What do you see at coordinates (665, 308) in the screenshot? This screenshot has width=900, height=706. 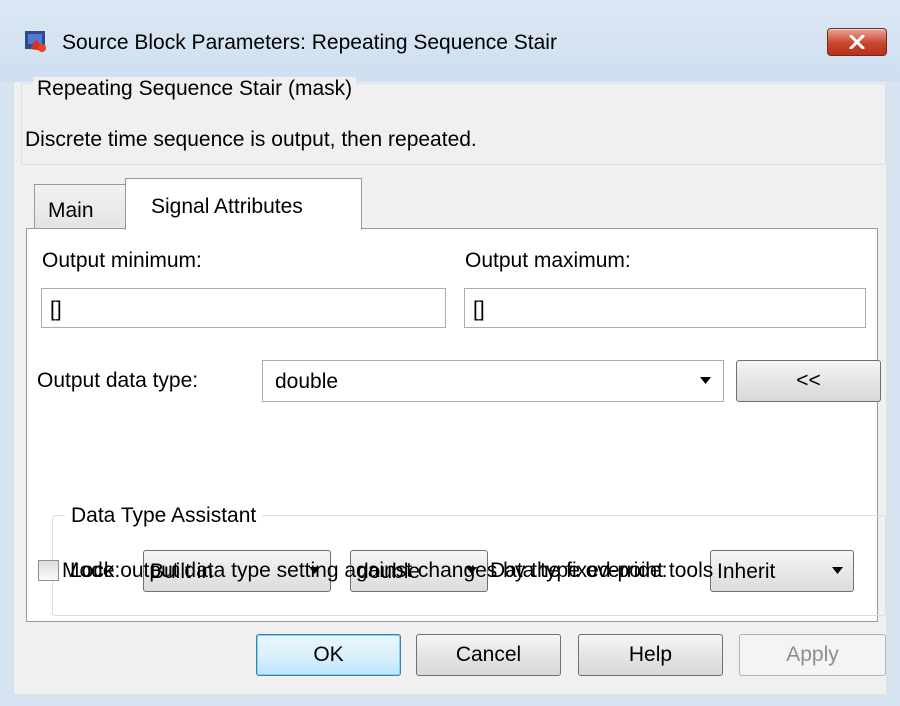 I see `output-maximum-field: []` at bounding box center [665, 308].